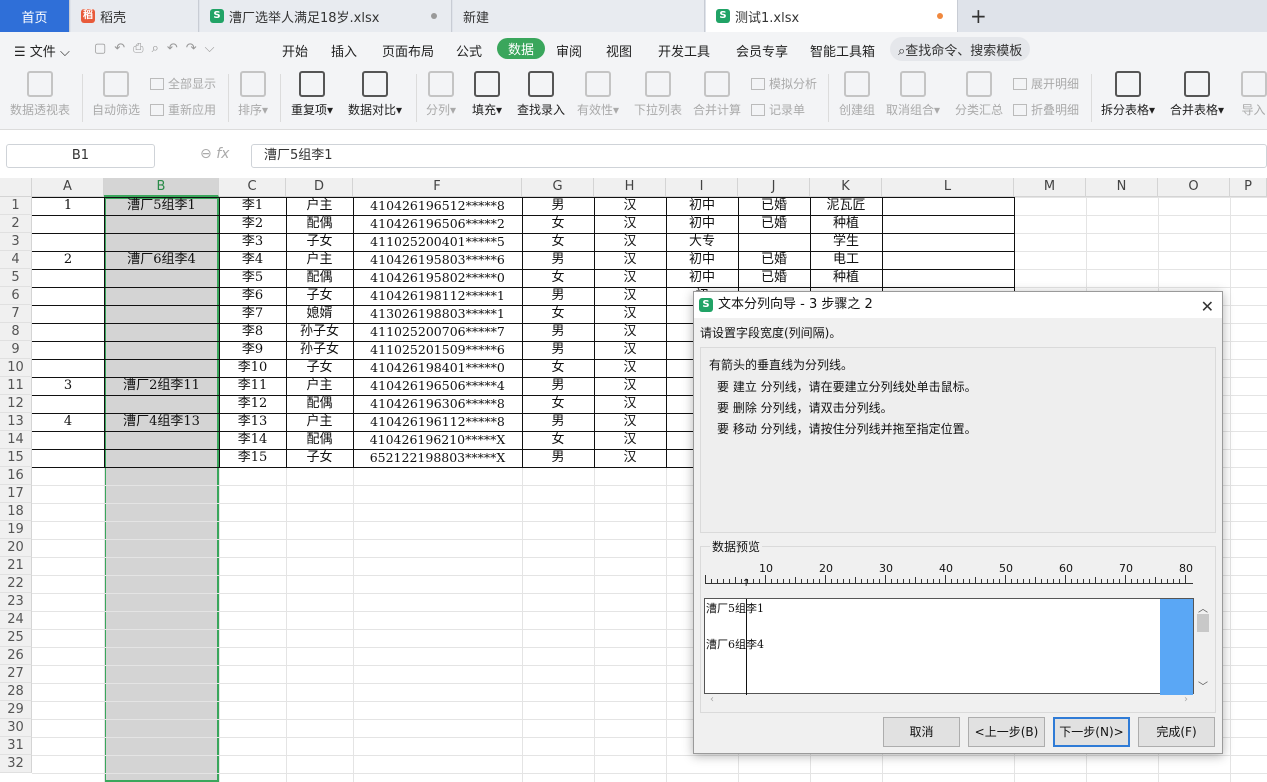 Image resolution: width=1267 pixels, height=782 pixels. Describe the element at coordinates (598, 94) in the screenshot. I see `validity-button: 有效性▾` at that location.